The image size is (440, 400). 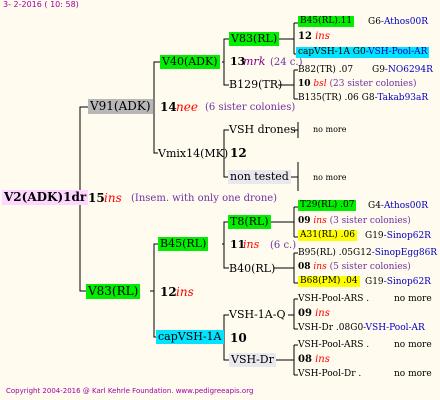 I want to click on node-vsh-dr-g0: VSH-Dr .08G0-VSH-Pool-AR, so click(x=361, y=328).